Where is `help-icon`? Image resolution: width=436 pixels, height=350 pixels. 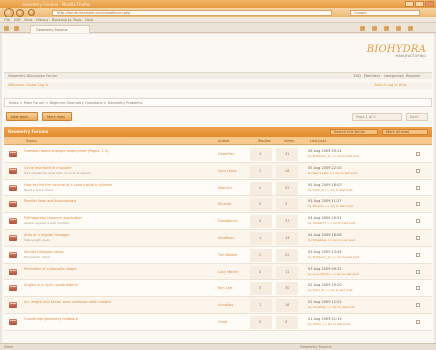
help-icon is located at coordinates (410, 28).